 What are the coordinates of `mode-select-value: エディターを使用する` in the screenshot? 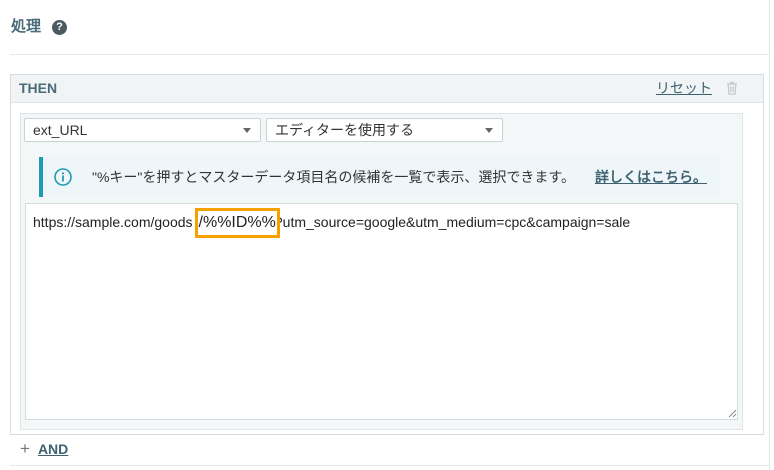 It's located at (345, 130).